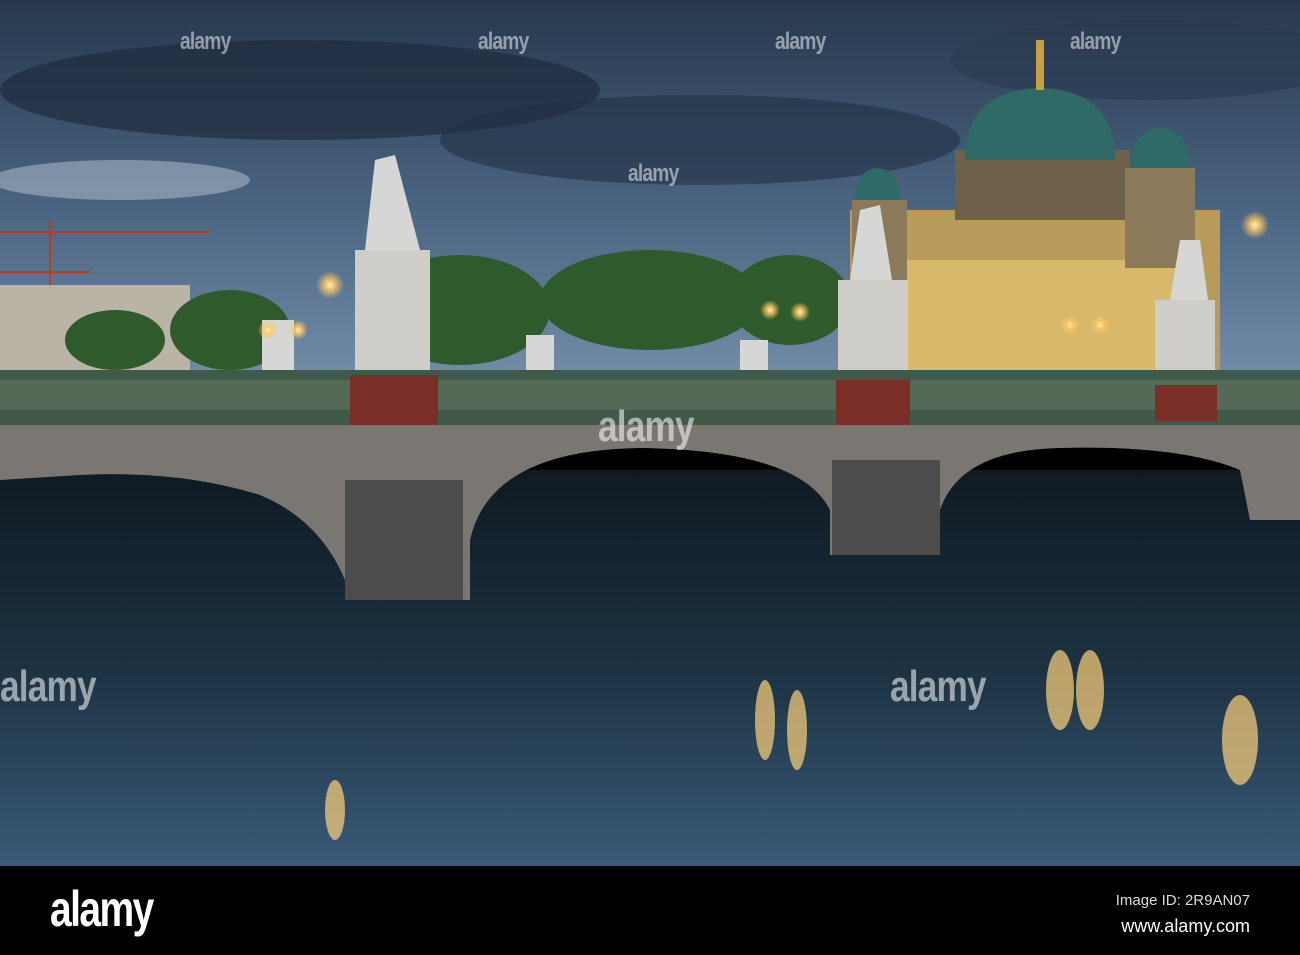  Describe the element at coordinates (650, 910) in the screenshot. I see `footer-bar: alamy Image ID: 2R9AN07 www.alamy.com` at that location.